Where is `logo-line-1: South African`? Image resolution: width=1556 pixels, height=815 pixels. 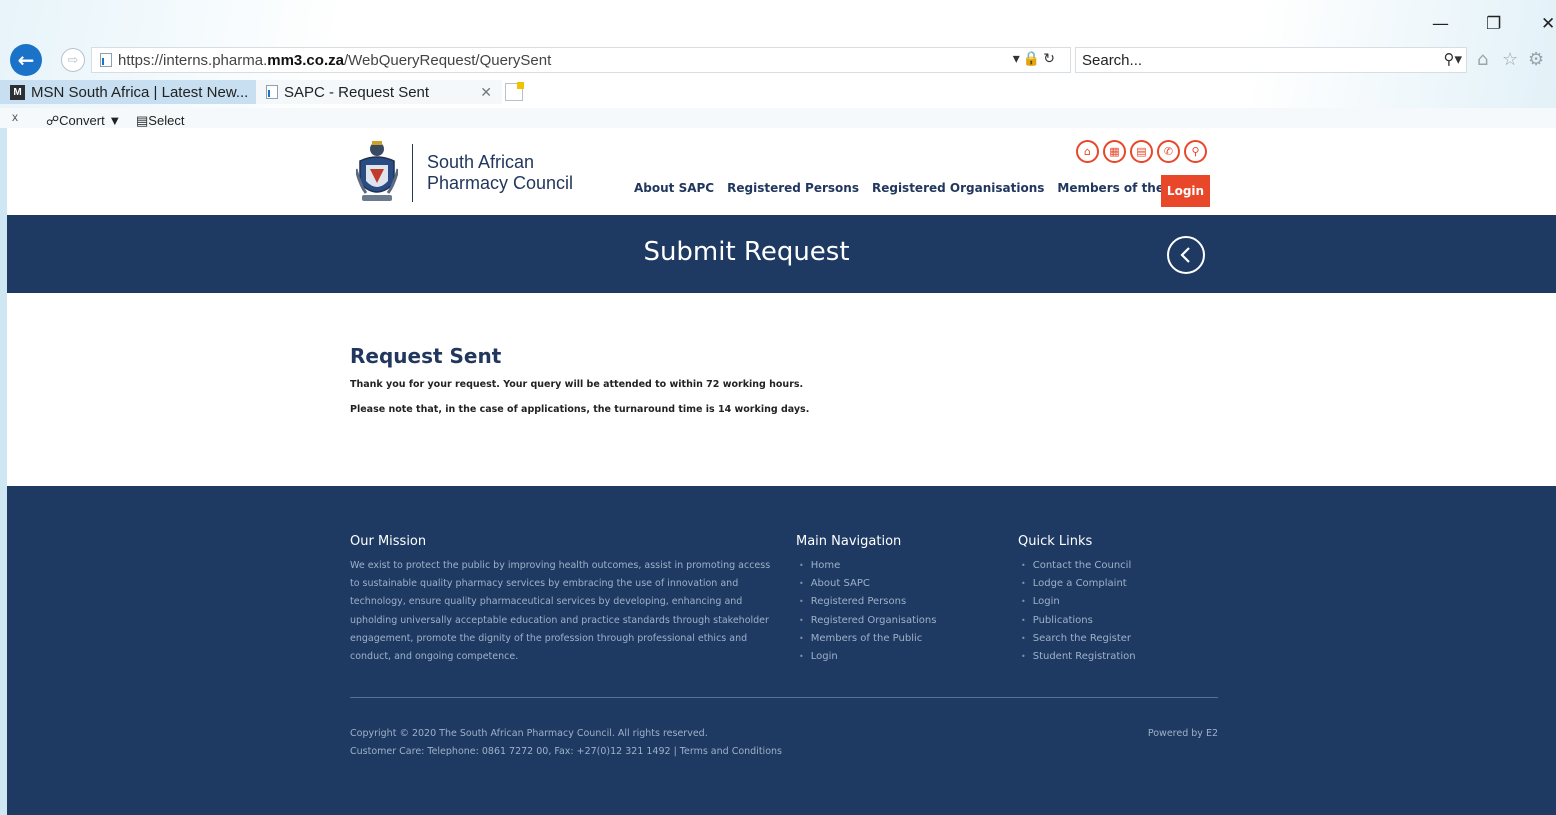 logo-line-1: South African is located at coordinates (481, 162).